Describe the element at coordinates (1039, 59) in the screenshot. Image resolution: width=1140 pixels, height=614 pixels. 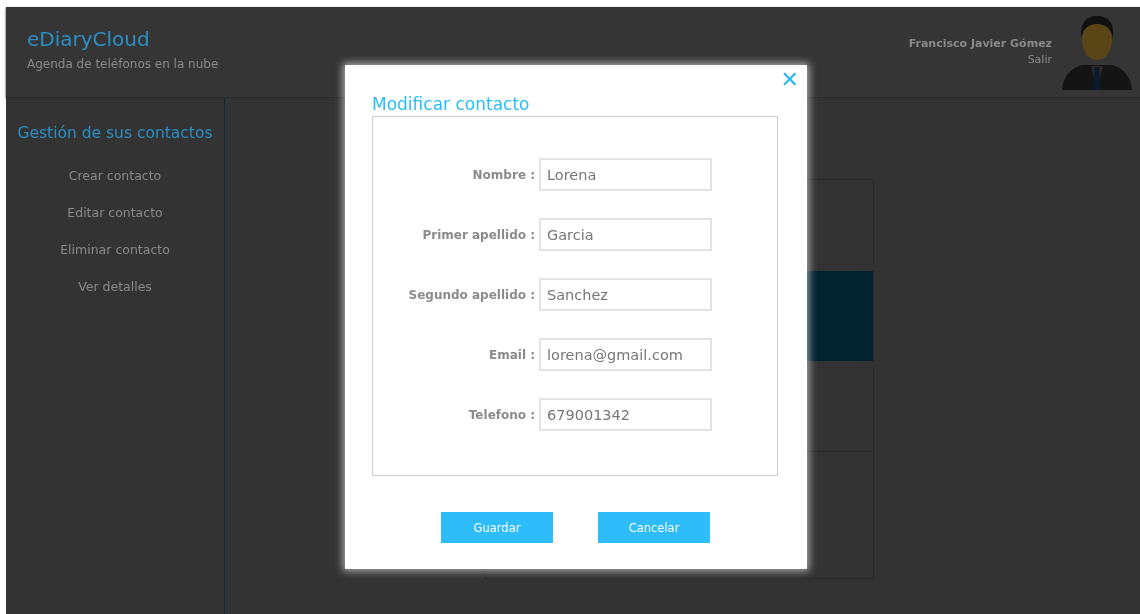
I see `logout-link: Salir` at that location.